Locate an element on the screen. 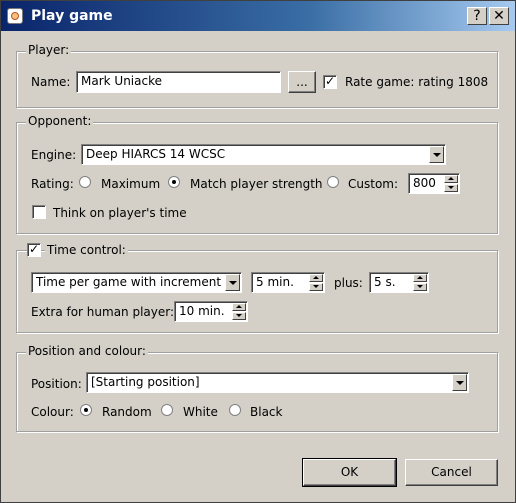  engine-value: Deep HIARCS 14 WCSC is located at coordinates (156, 154).